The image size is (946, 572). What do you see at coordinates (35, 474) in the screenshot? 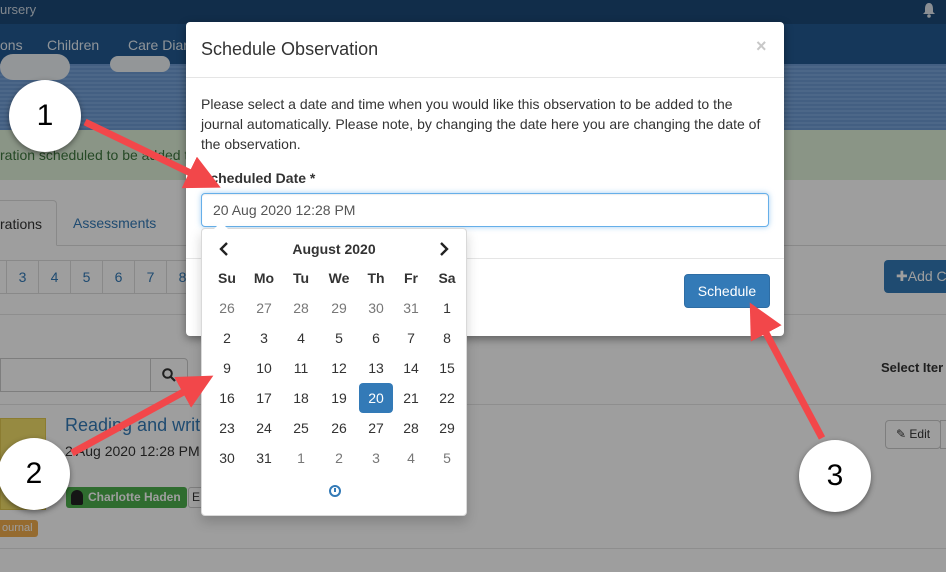
I see `callout-2: 2` at bounding box center [35, 474].